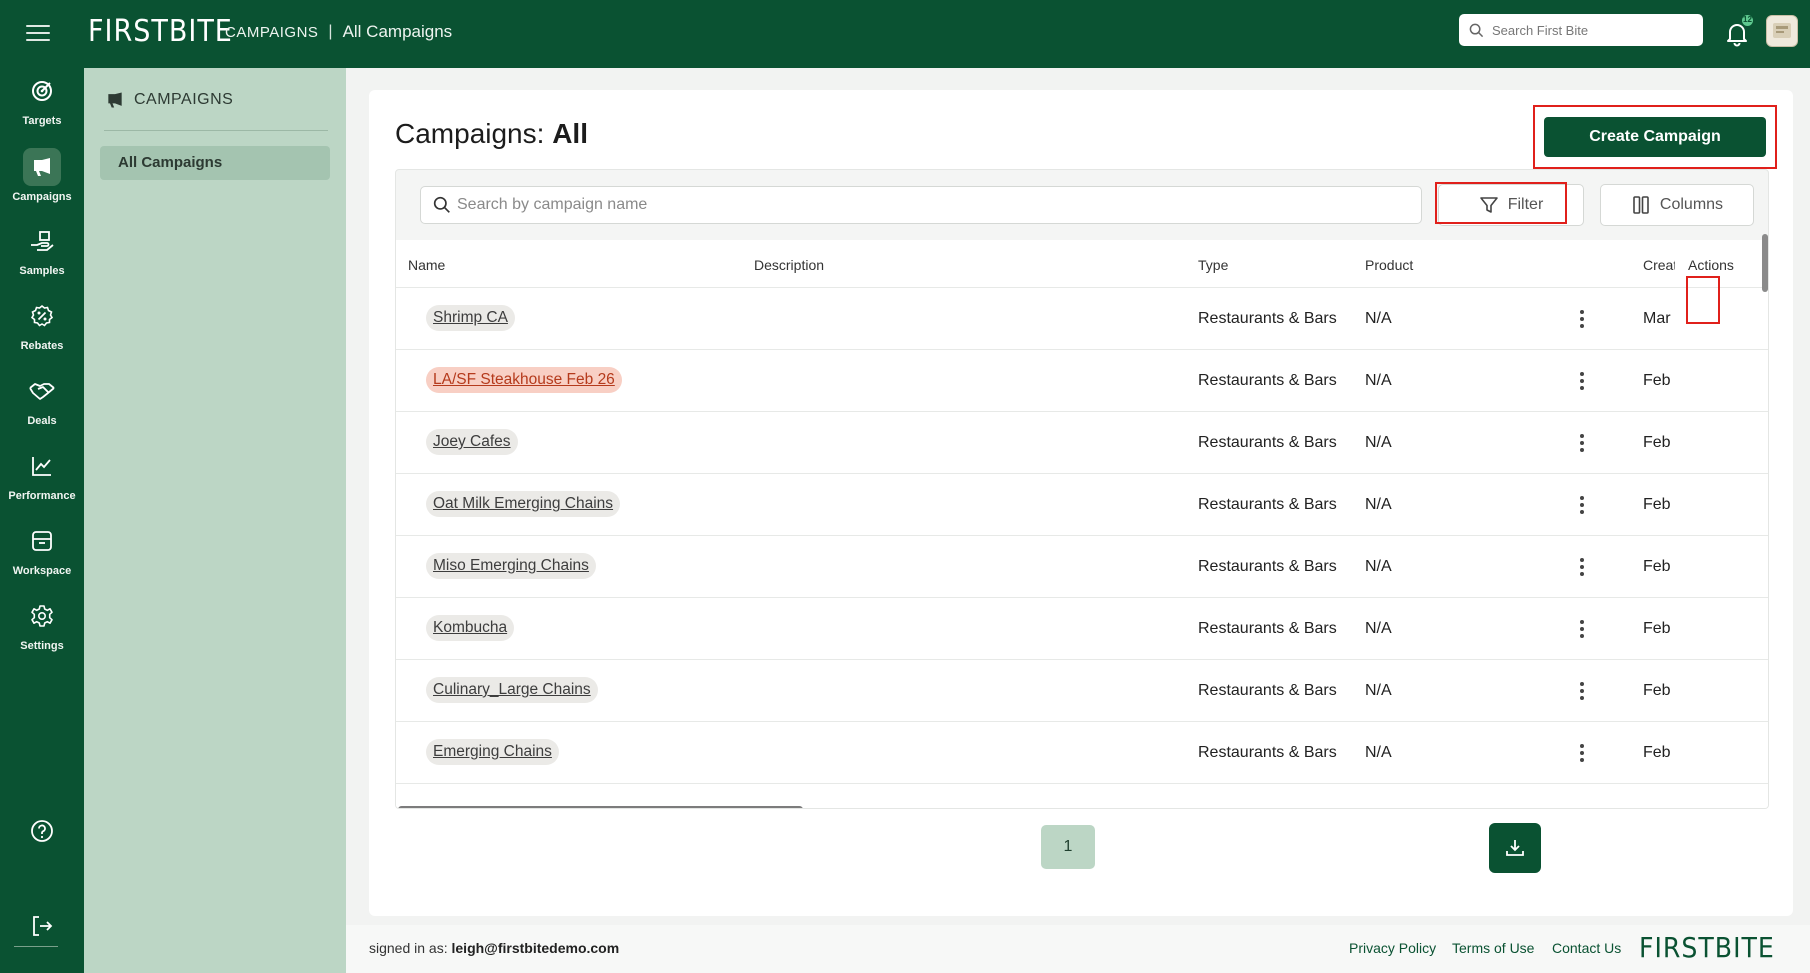  I want to click on pagination-page-button: 1, so click(1068, 847).